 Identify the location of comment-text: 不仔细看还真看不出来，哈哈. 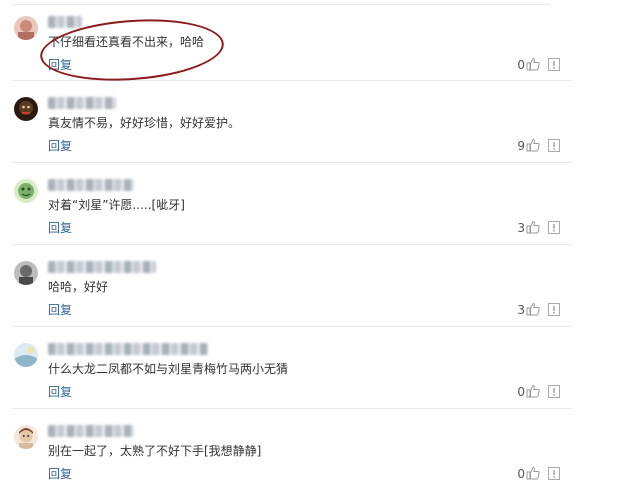
(126, 42).